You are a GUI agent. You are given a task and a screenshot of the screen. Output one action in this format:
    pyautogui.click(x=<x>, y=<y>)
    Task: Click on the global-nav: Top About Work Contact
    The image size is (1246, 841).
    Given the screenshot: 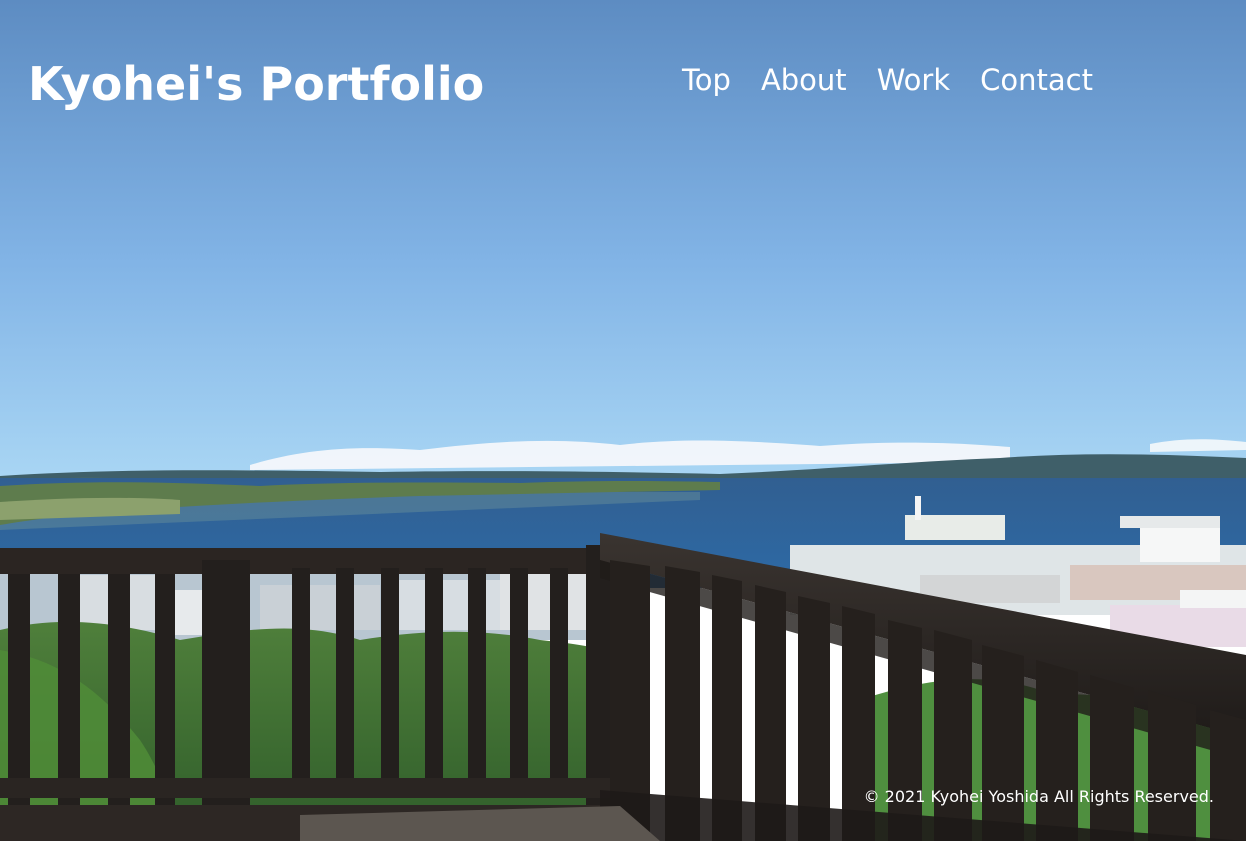 What is the action you would take?
    pyautogui.click(x=887, y=80)
    